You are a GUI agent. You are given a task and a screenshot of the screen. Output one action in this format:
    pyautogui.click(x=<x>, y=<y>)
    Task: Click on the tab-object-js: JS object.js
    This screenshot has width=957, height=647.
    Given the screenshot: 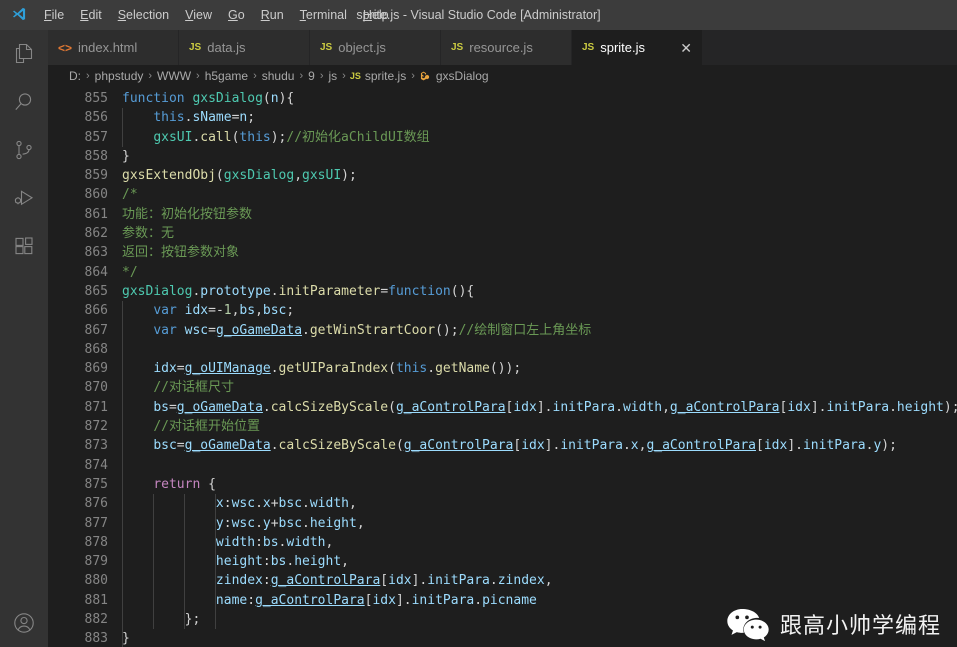 What is the action you would take?
    pyautogui.click(x=375, y=47)
    